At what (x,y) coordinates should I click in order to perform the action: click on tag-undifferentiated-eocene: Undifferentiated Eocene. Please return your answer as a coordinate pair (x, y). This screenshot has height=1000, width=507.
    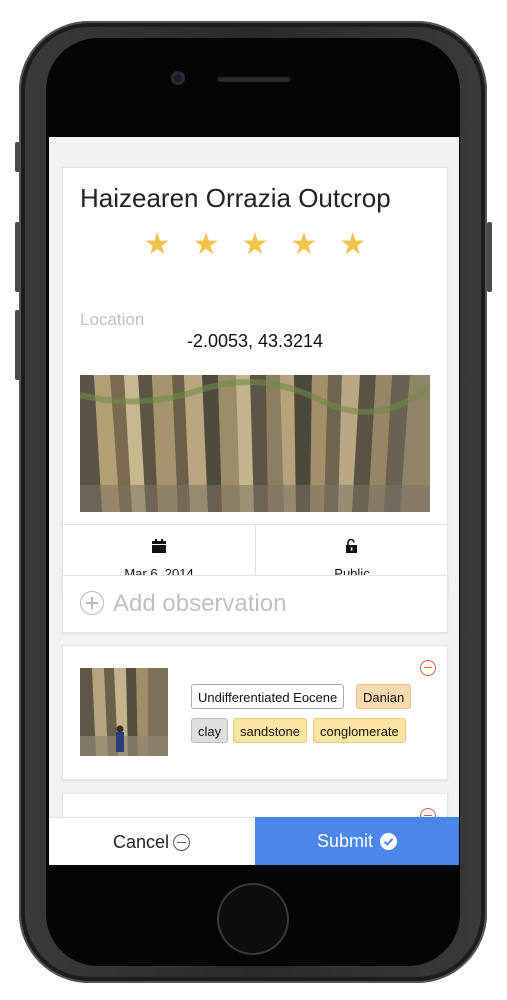
    Looking at the image, I should click on (268, 696).